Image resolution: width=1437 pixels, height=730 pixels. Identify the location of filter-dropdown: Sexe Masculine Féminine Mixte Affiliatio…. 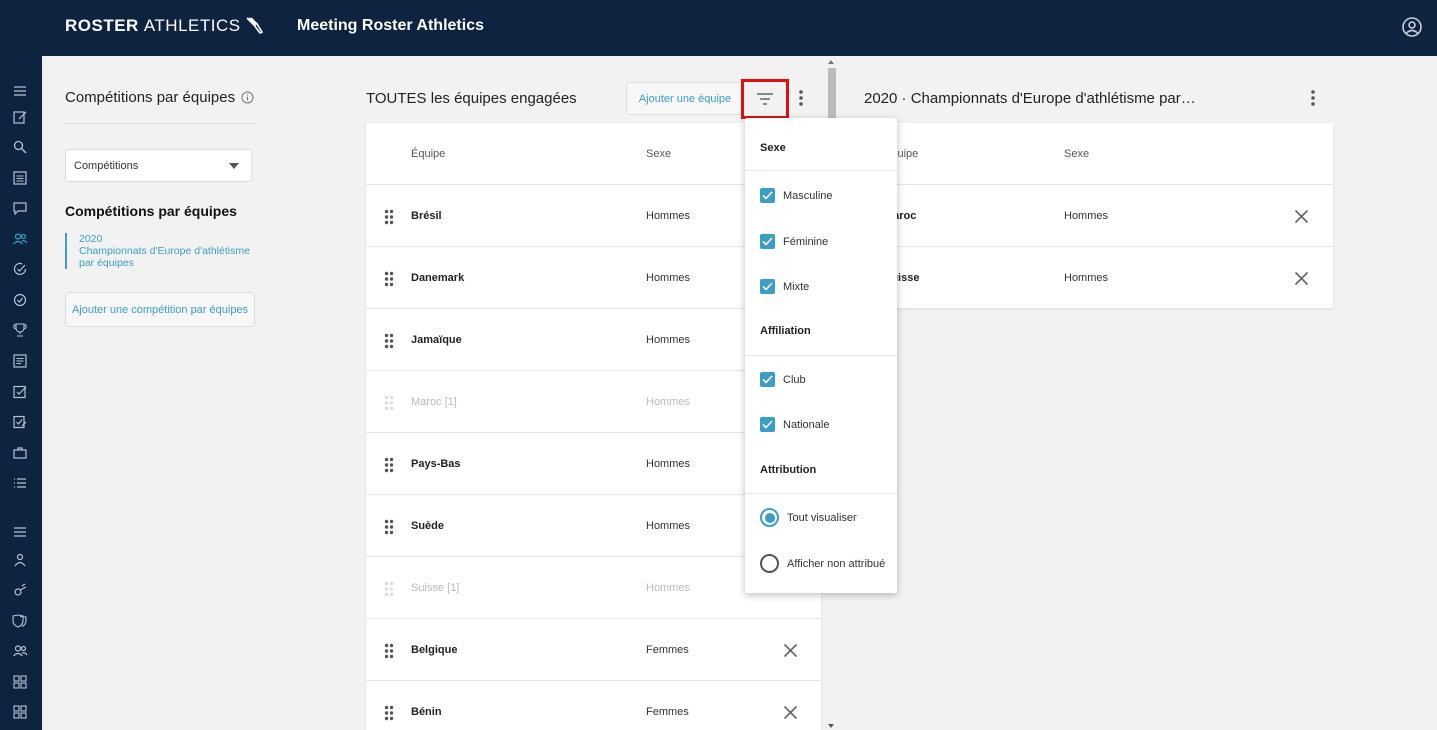
(821, 355).